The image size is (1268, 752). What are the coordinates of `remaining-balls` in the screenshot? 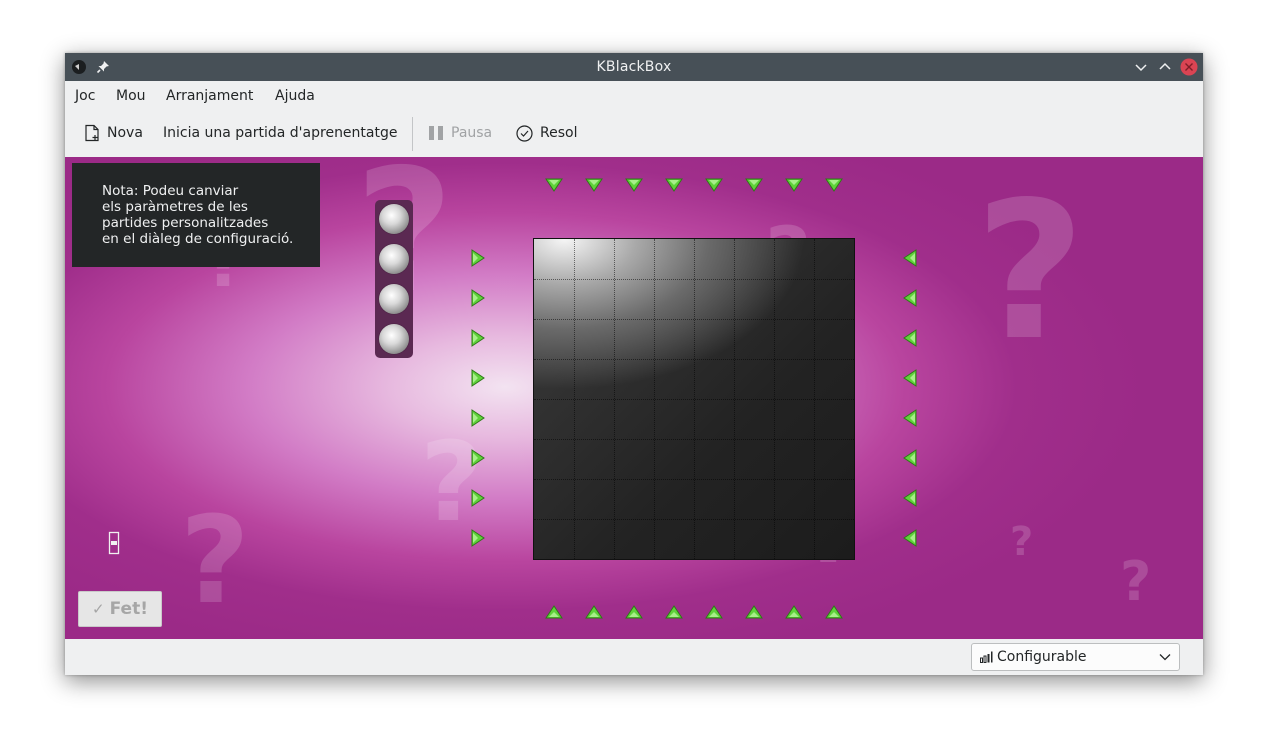 It's located at (394, 279).